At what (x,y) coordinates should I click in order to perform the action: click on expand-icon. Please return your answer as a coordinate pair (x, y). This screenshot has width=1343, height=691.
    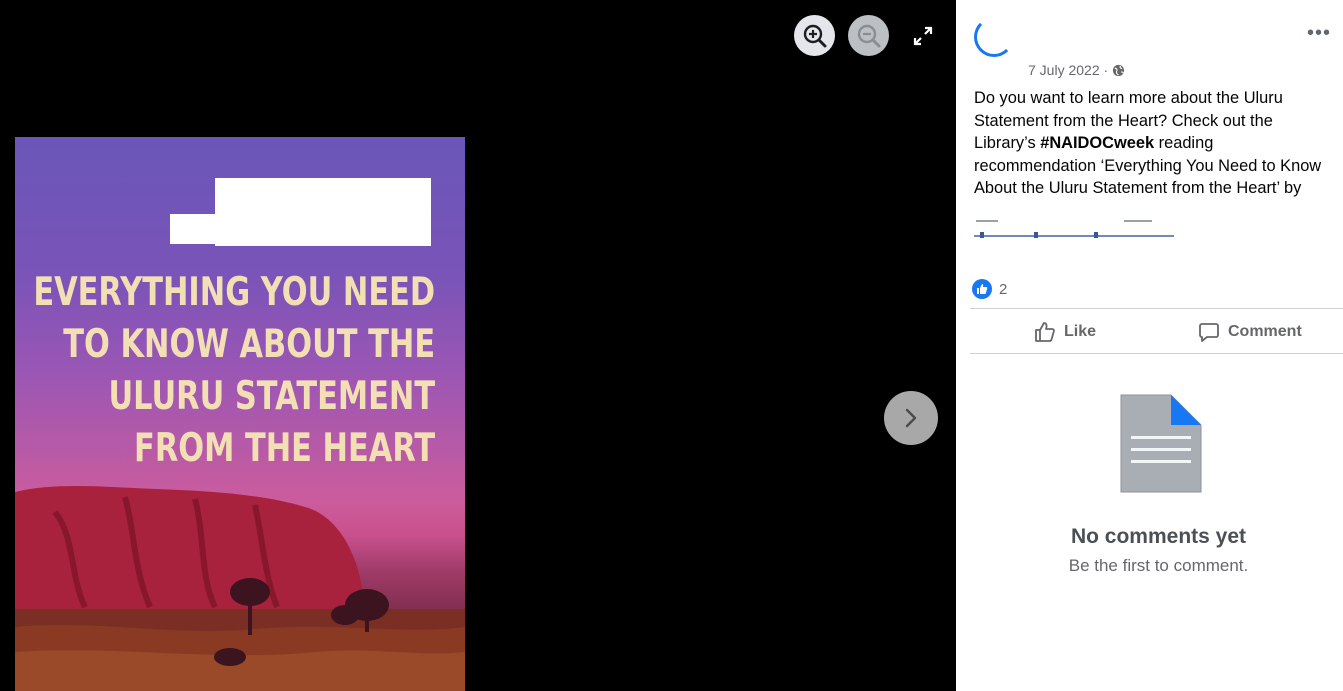
    Looking at the image, I should click on (922, 35).